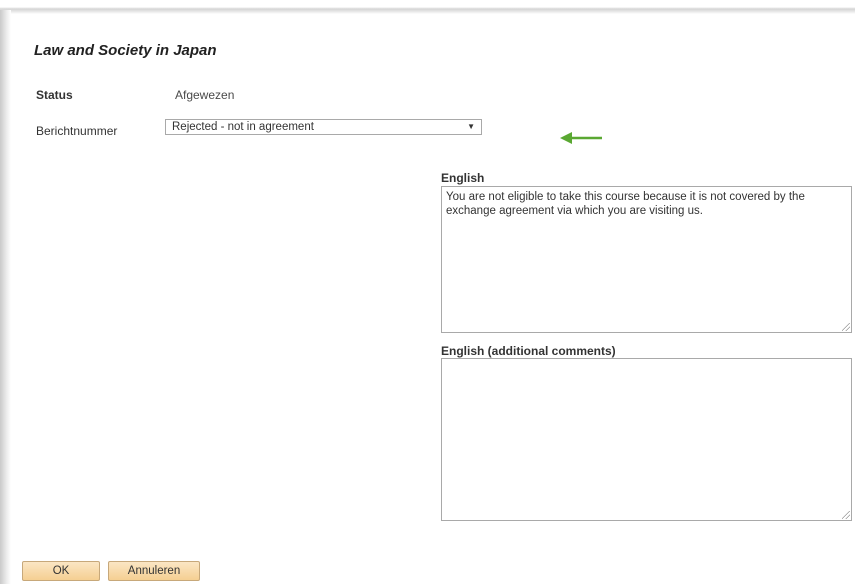 This screenshot has width=855, height=584. What do you see at coordinates (471, 127) in the screenshot?
I see `dropdown-arrow-icon: ▼` at bounding box center [471, 127].